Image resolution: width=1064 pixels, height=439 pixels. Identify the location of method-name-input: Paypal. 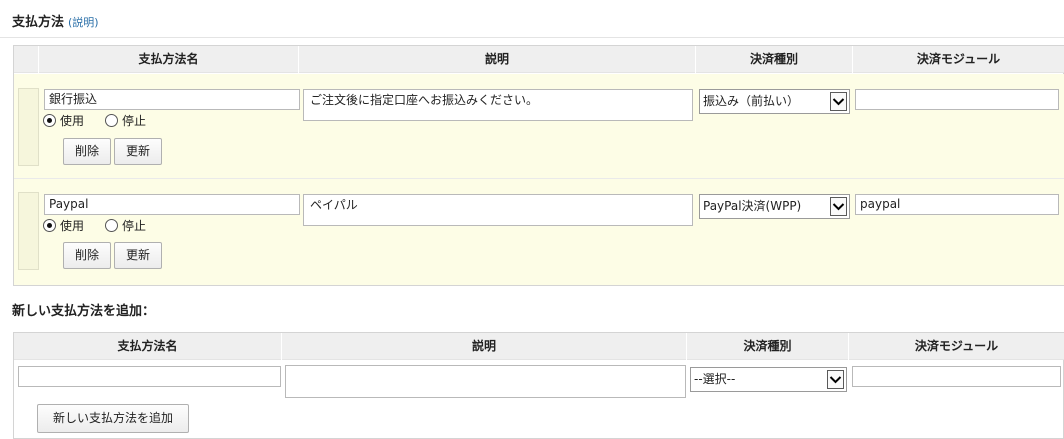
(172, 204).